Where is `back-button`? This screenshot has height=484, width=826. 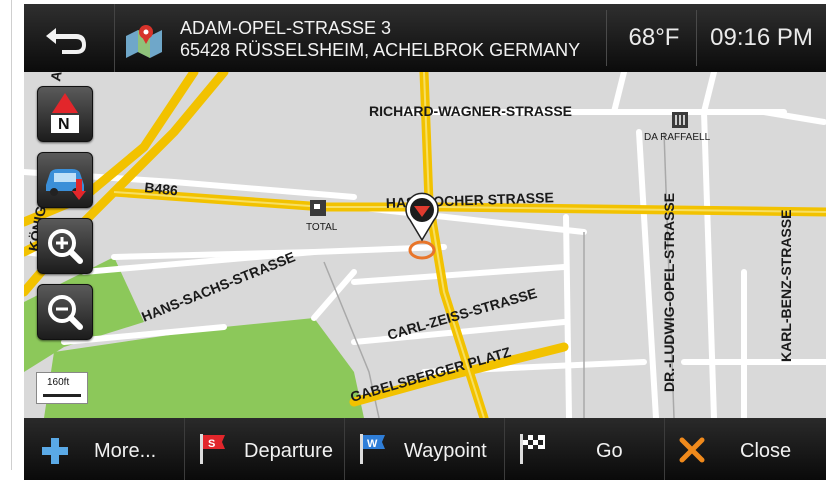
back-button is located at coordinates (69, 38).